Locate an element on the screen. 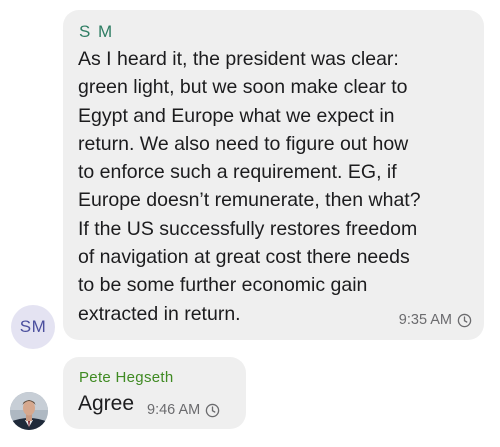  message-timestamp: 9:46 AM is located at coordinates (183, 410).